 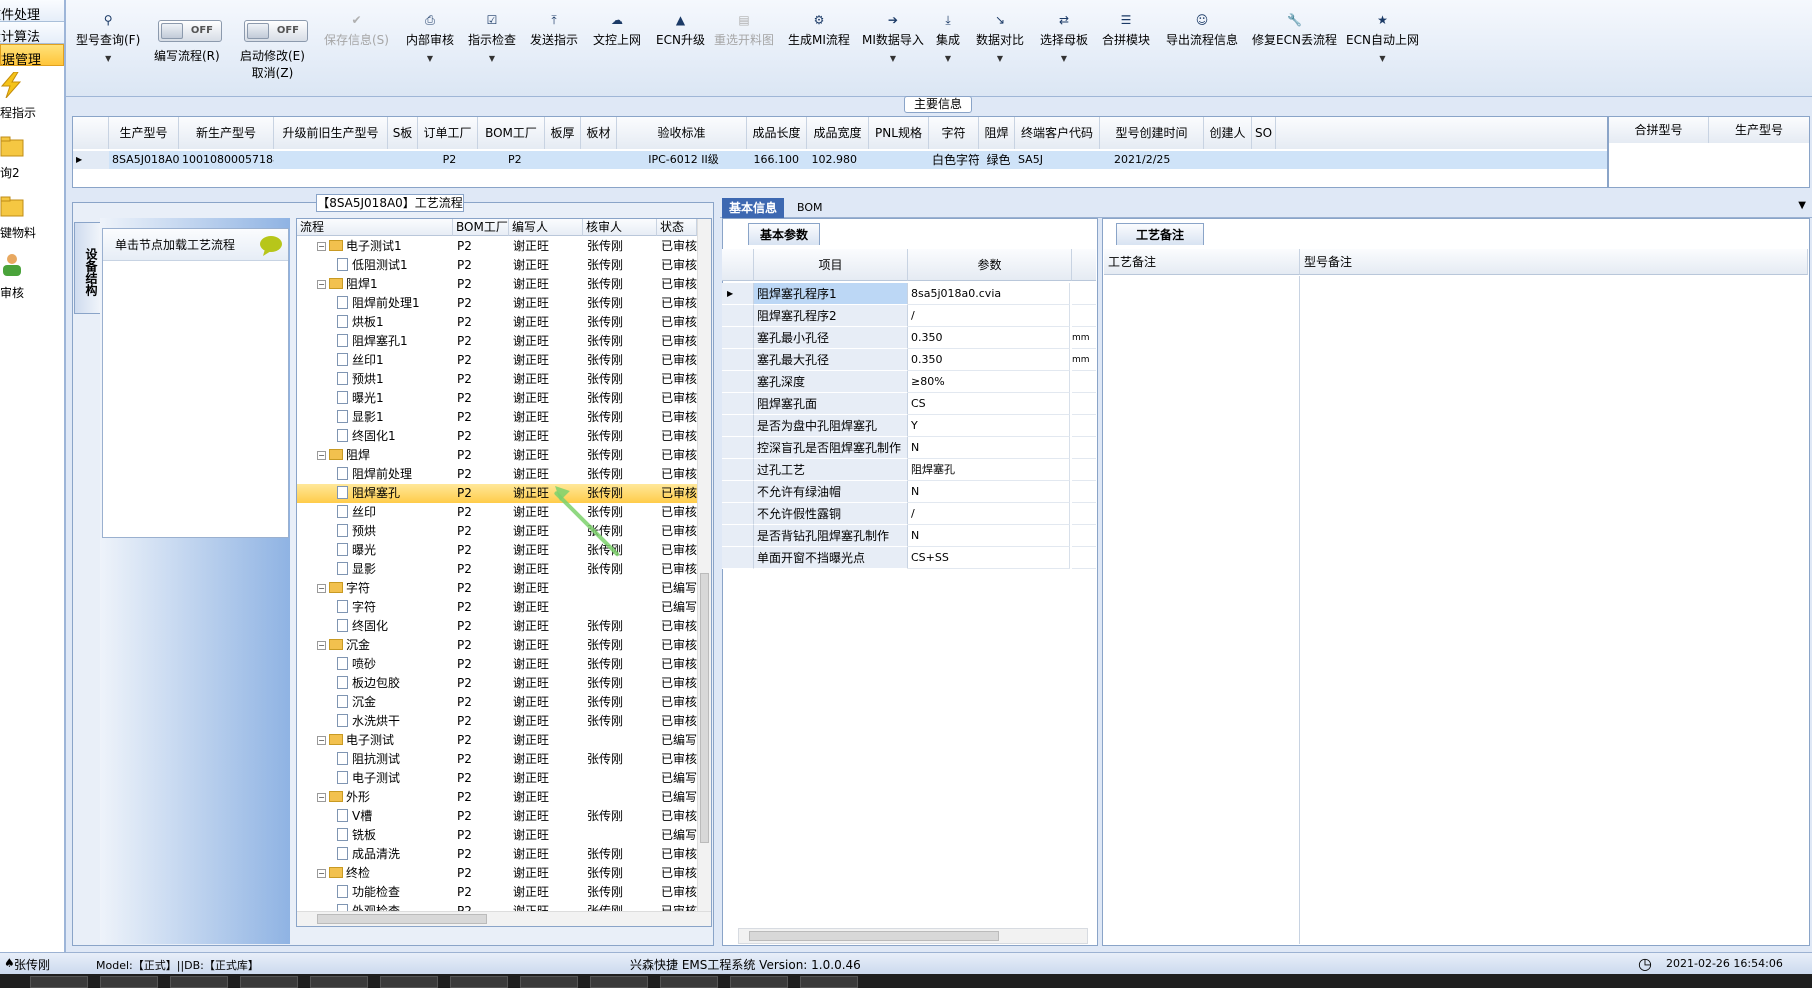 What do you see at coordinates (497, 474) in the screenshot?
I see `tree-node-row: 阻焊前处理 P2 谢正旺 张传刚 已审核` at bounding box center [497, 474].